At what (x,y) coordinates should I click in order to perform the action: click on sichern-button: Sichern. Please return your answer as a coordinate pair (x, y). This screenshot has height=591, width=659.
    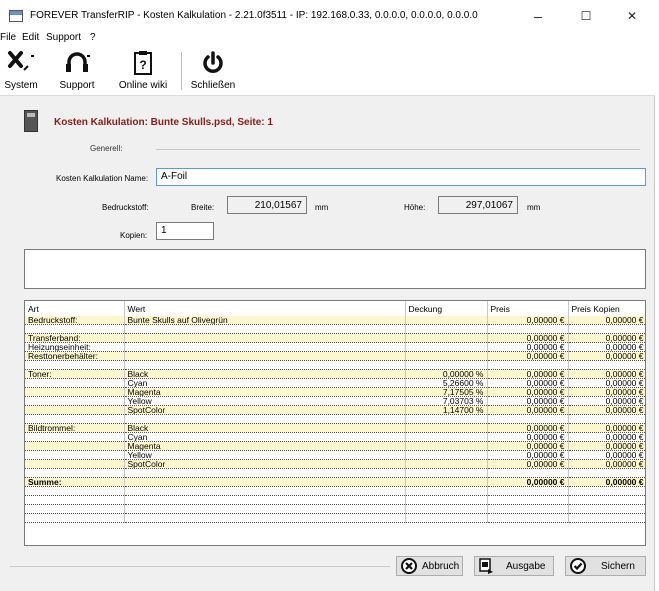
    Looking at the image, I should click on (605, 566).